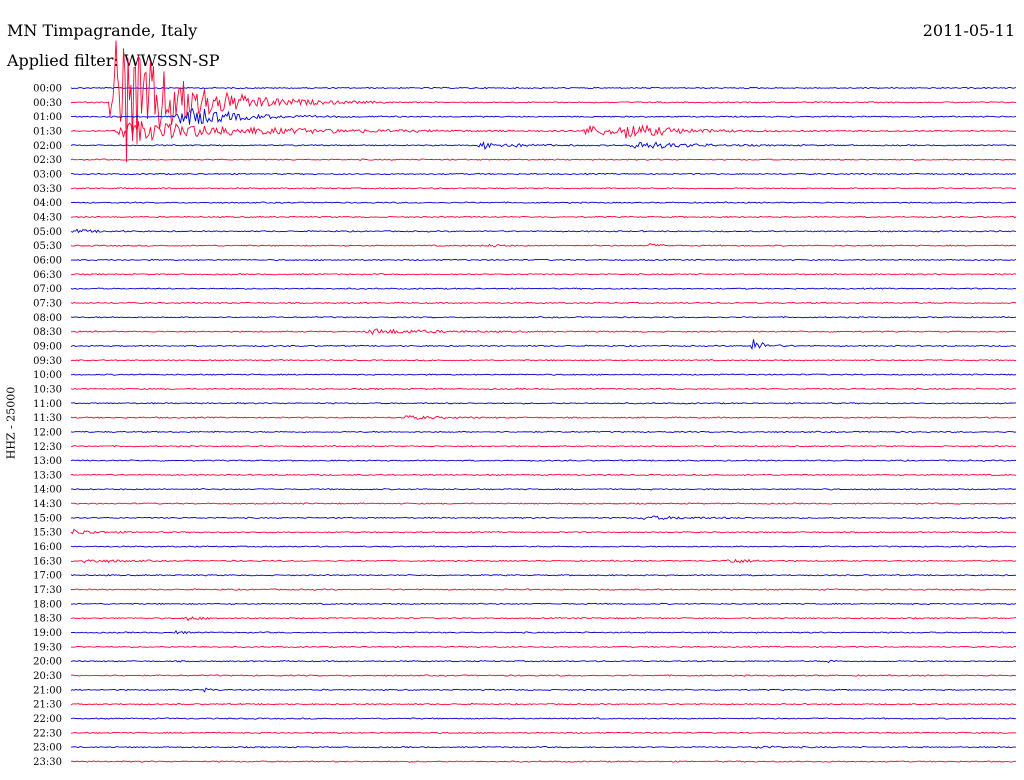 The height and width of the screenshot is (780, 1024). Describe the element at coordinates (47, 719) in the screenshot. I see `time-tick-label: 22:00` at that location.